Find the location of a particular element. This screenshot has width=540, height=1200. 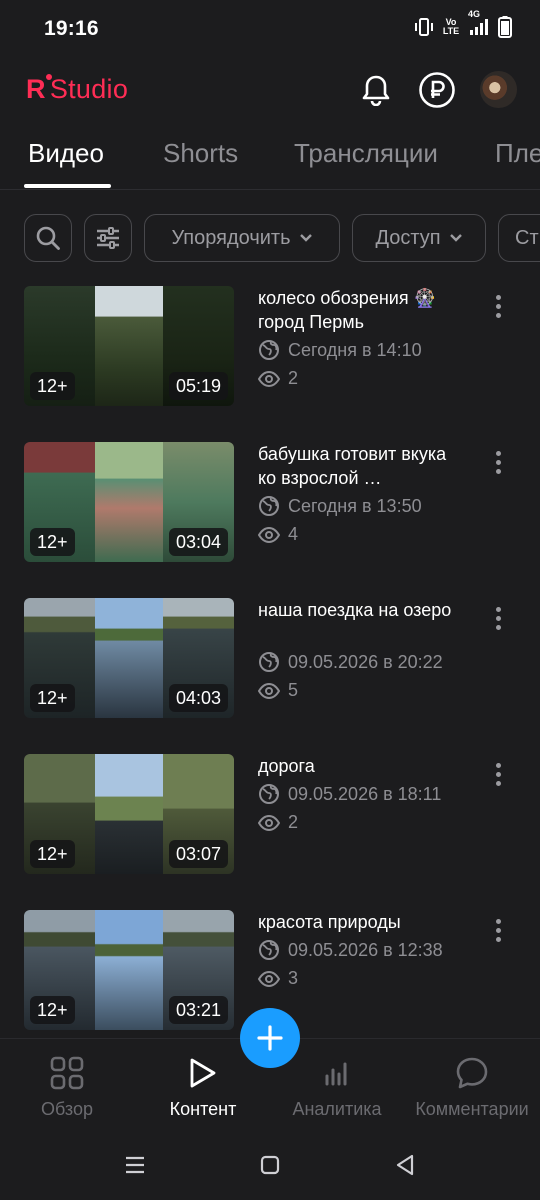

access-label: Доступ is located at coordinates (408, 237).